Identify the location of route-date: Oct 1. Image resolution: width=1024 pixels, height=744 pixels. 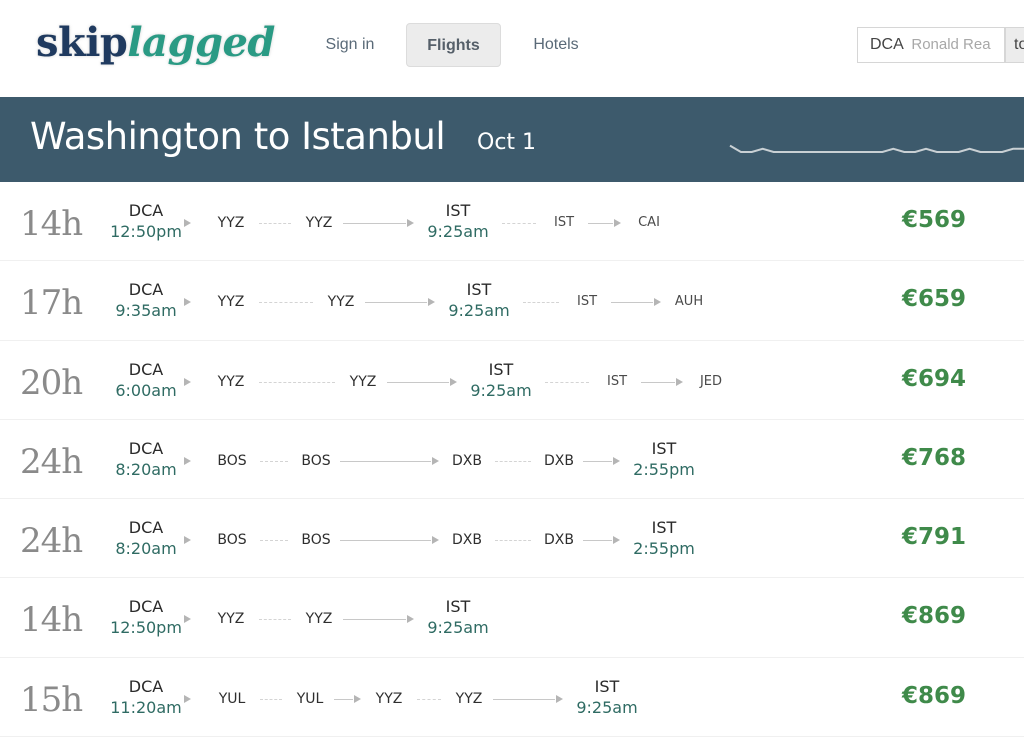
(507, 142).